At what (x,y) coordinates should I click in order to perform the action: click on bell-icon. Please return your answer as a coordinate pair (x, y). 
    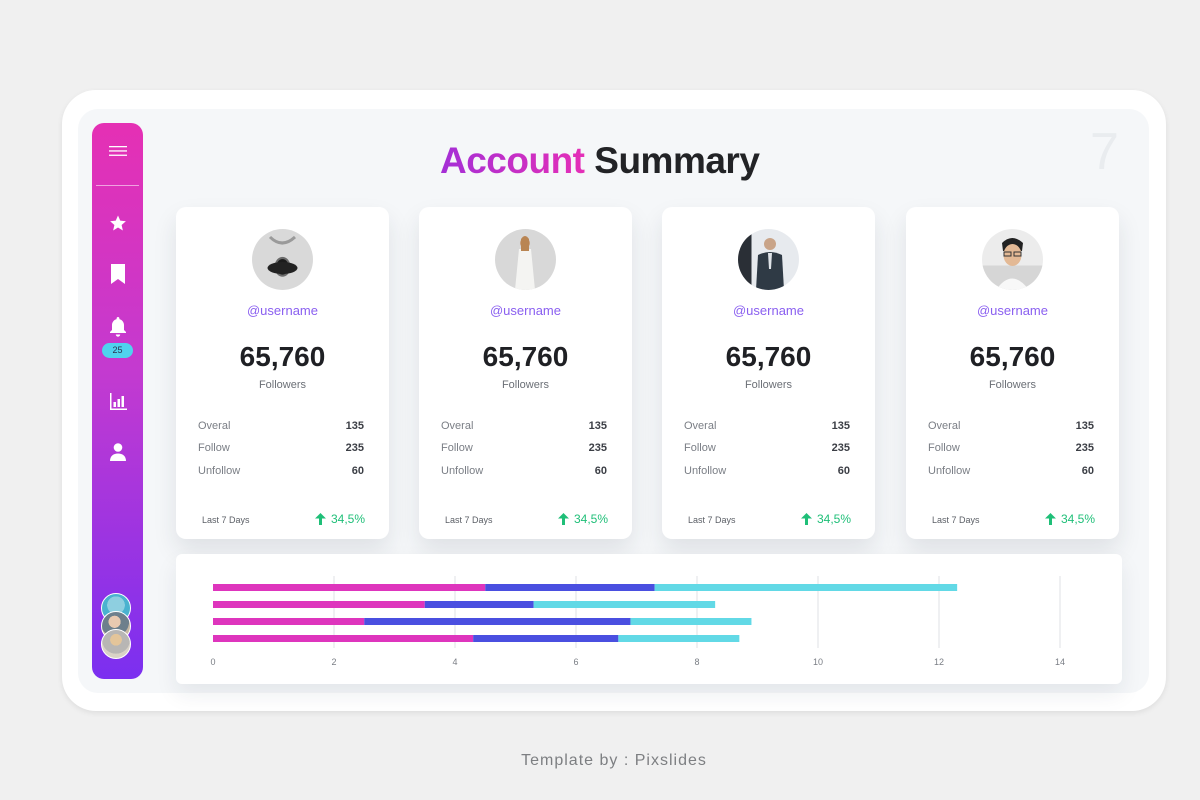
    Looking at the image, I should click on (117, 327).